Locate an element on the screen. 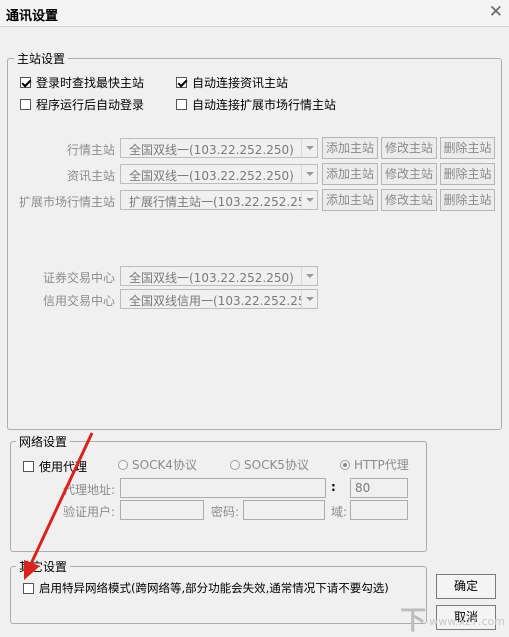 This screenshot has width=509, height=637. sock5-radio: SOCK5协议 is located at coordinates (269, 464).